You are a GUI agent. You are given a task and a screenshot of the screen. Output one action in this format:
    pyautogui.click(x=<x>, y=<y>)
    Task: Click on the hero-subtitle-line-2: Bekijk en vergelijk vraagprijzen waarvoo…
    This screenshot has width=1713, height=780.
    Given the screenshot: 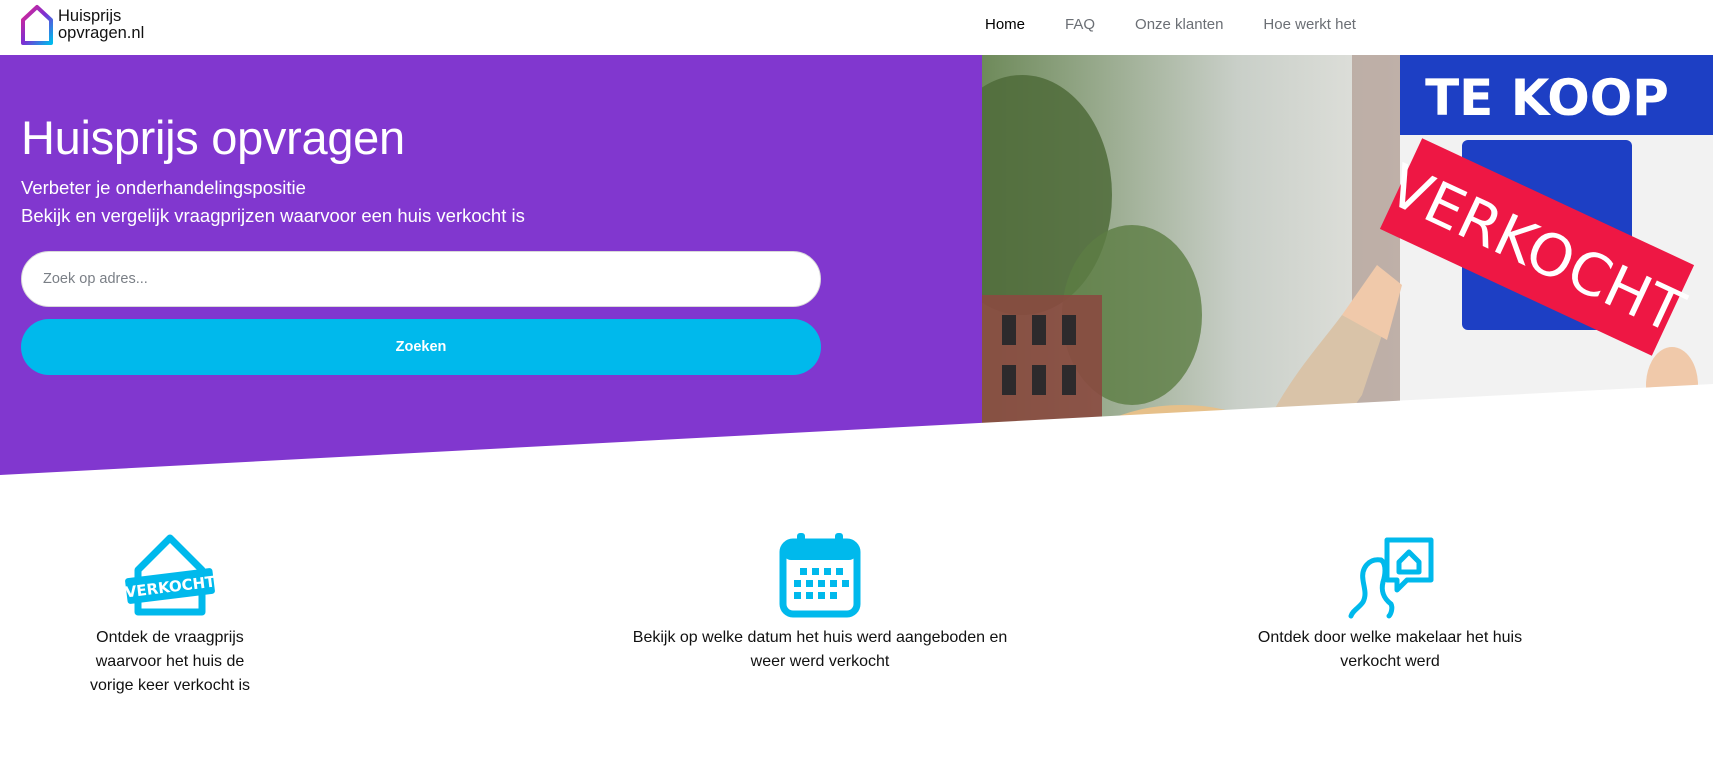 What is the action you would take?
    pyautogui.click(x=273, y=216)
    